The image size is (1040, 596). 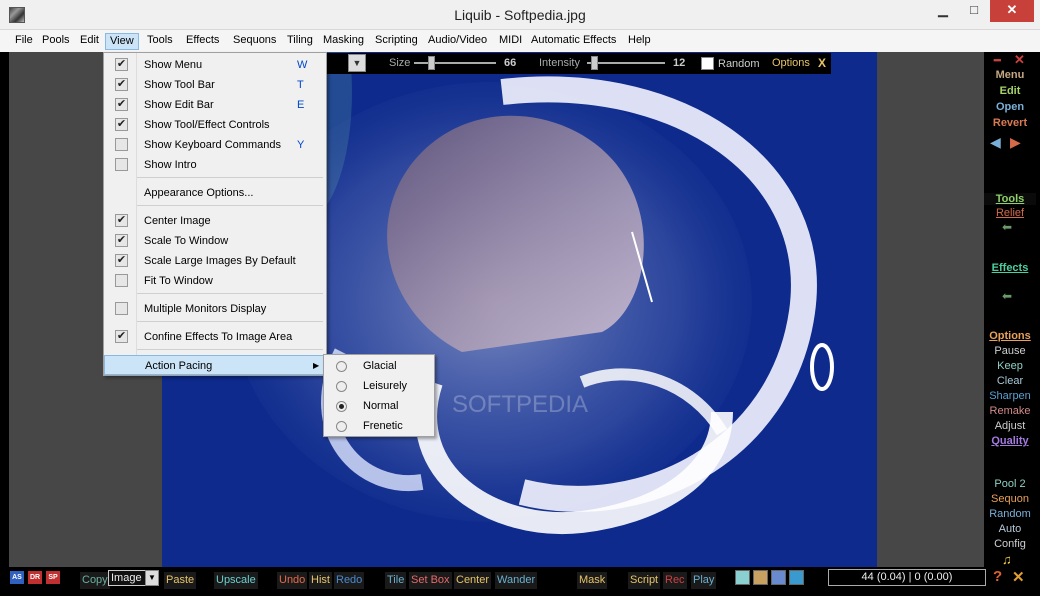 I want to click on panel-open-button: Open, so click(x=1010, y=107).